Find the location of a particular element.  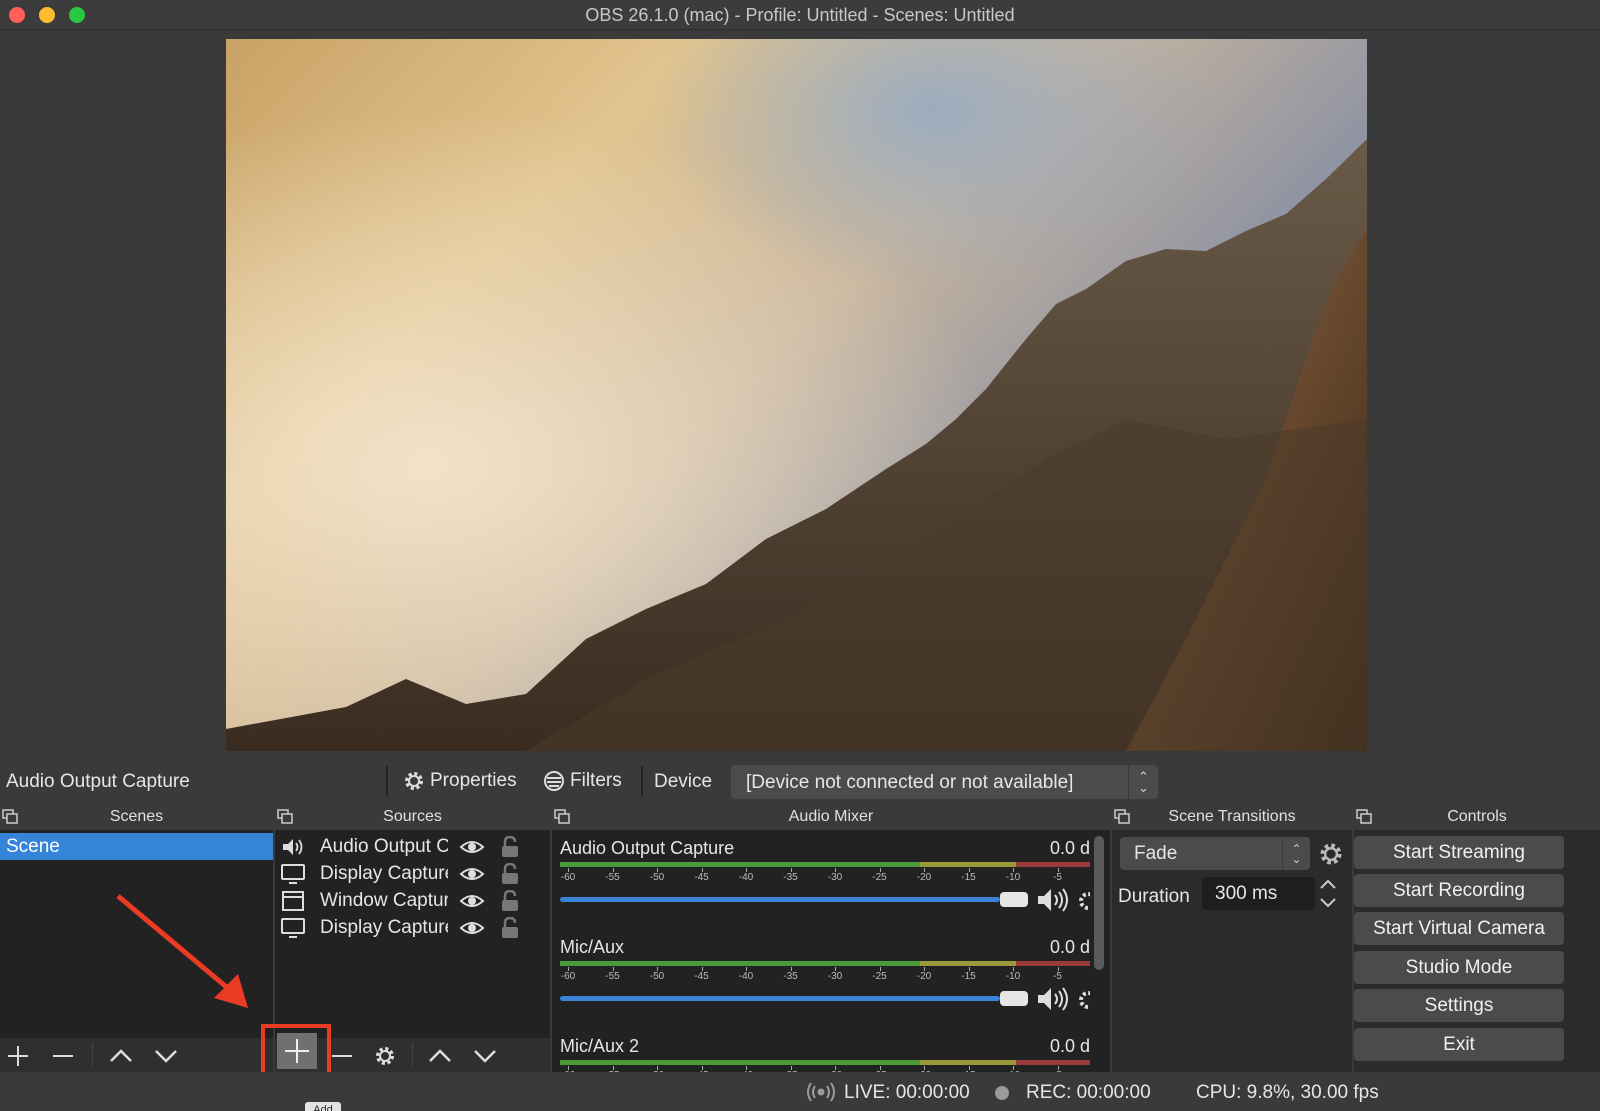

settings-button: Settings is located at coordinates (1459, 1005).